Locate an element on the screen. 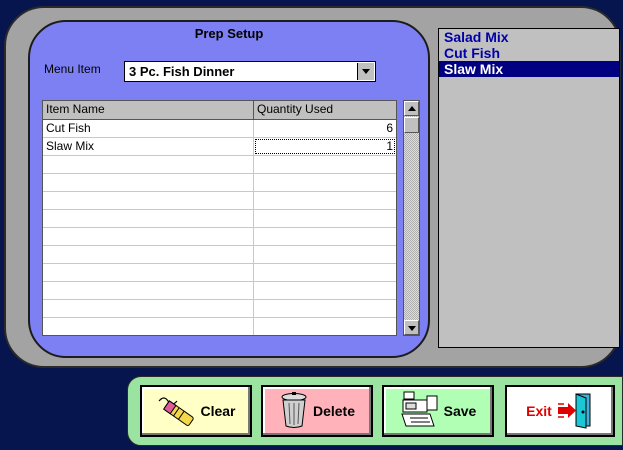 This screenshot has height=450, width=623. chevron-down-icon is located at coordinates (366, 71).